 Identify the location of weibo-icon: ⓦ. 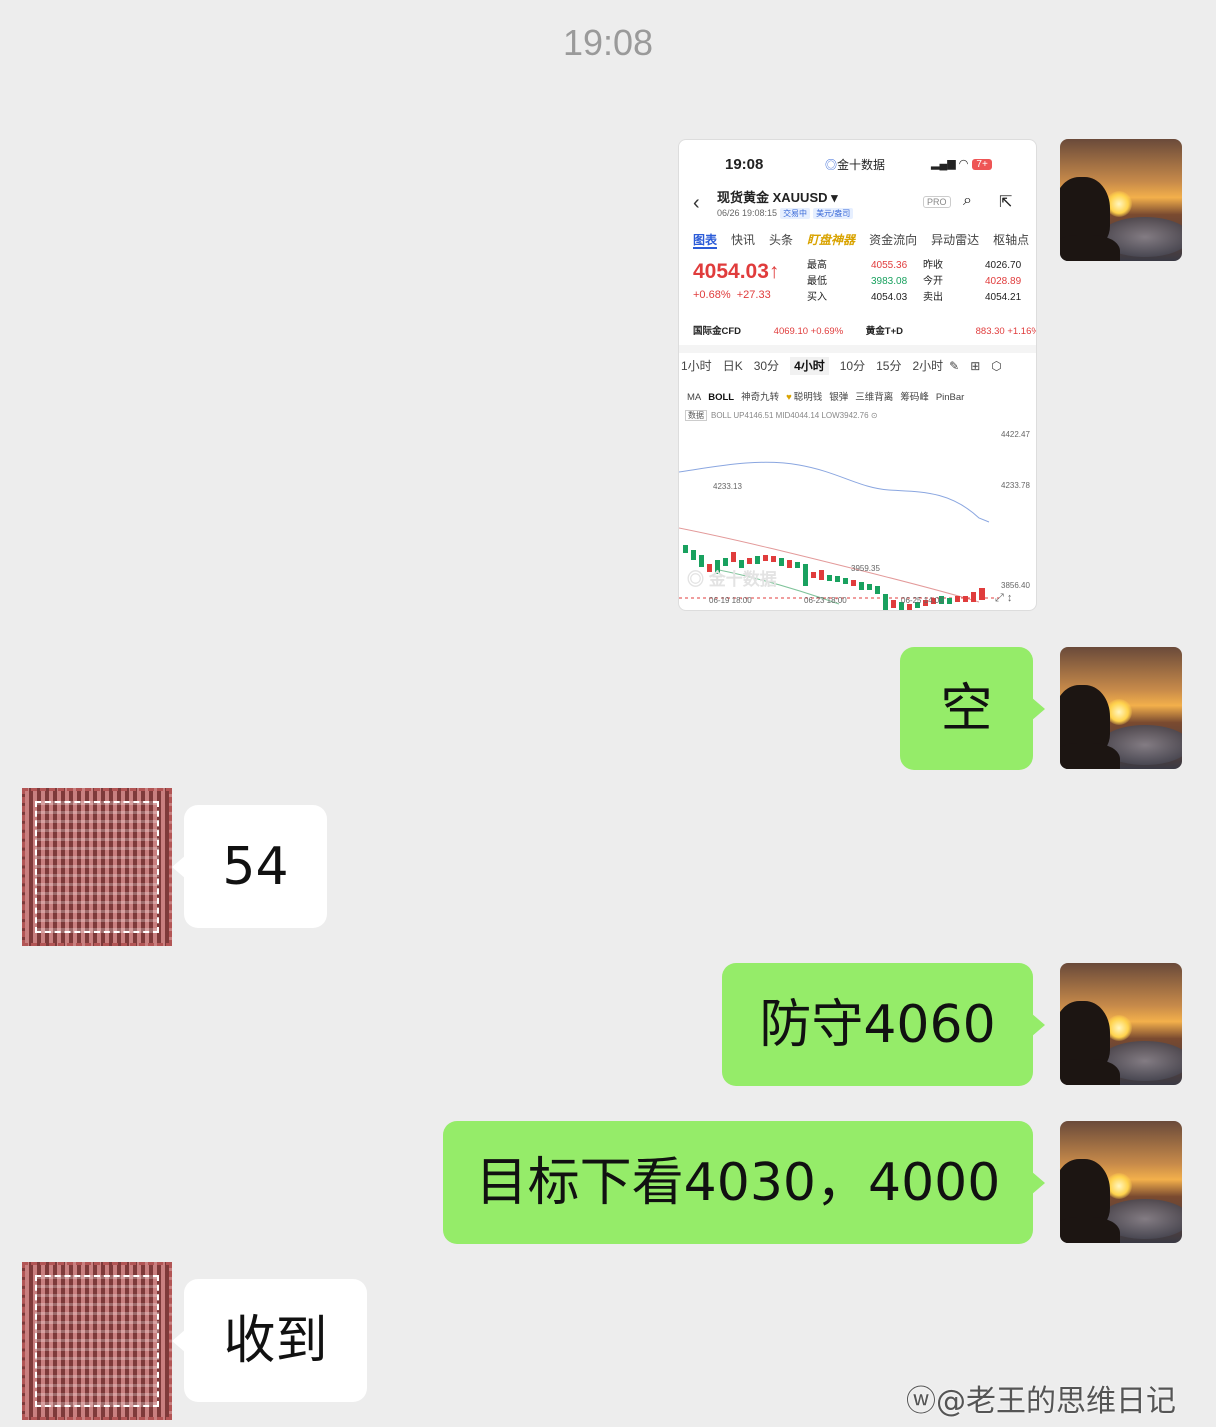
(921, 1401).